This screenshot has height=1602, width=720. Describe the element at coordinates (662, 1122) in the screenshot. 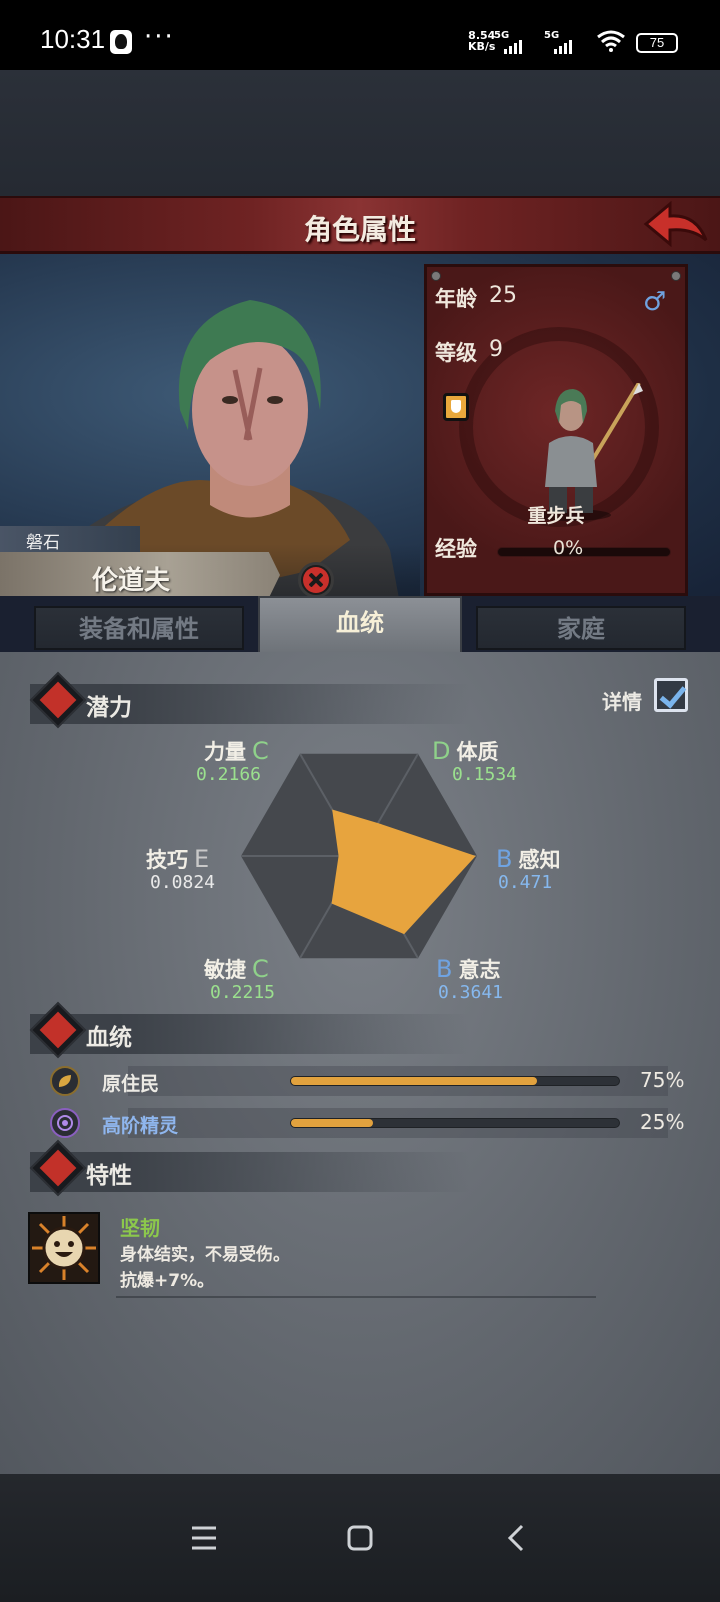

I see `bloodline-percent: 25%` at that location.